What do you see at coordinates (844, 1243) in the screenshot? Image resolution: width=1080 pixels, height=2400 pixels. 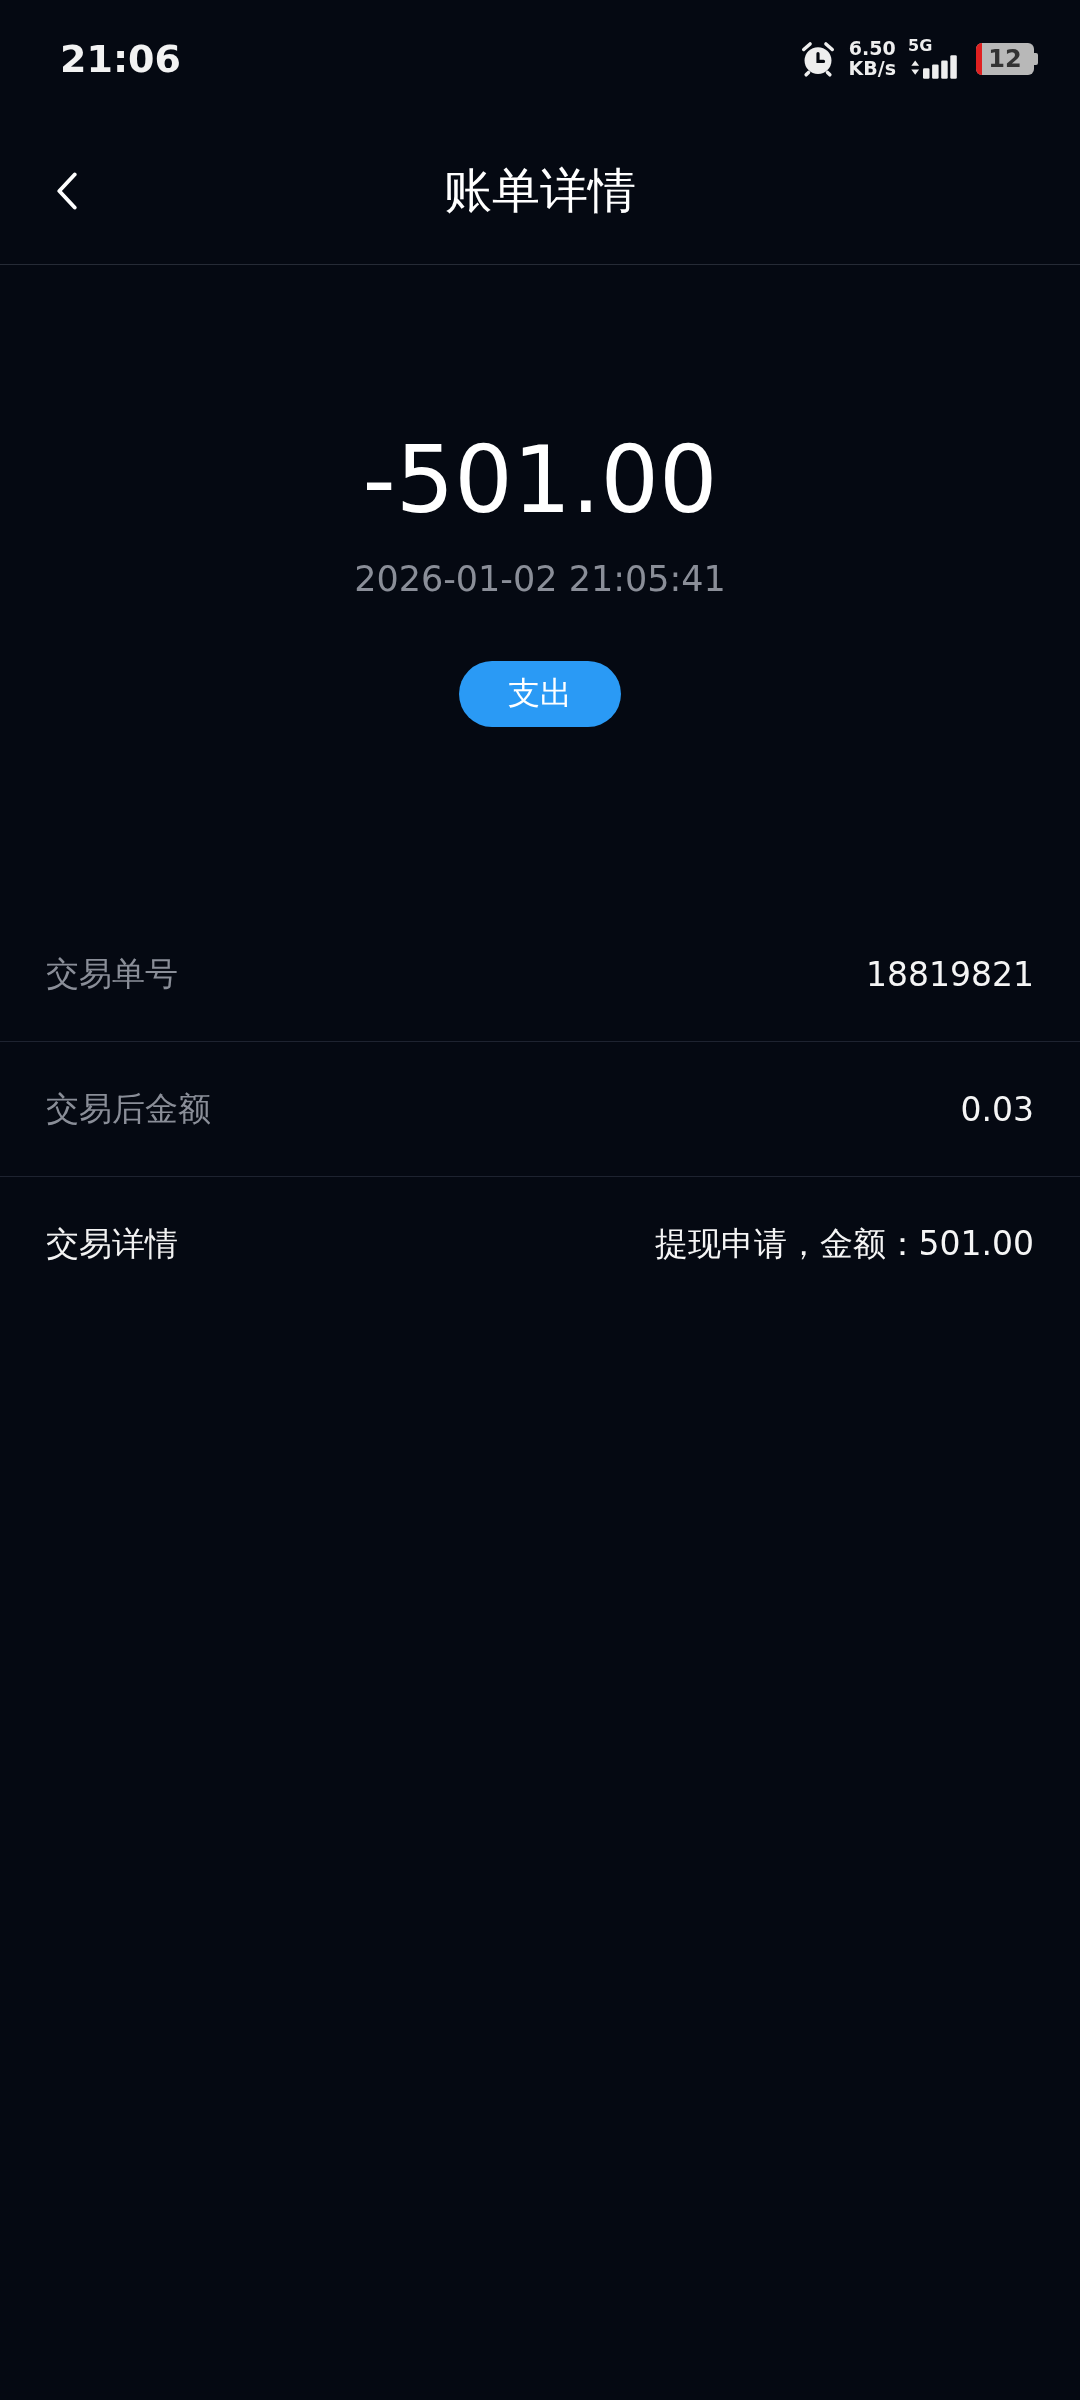 I see `detail-value: 提现申请，金额：501.00` at bounding box center [844, 1243].